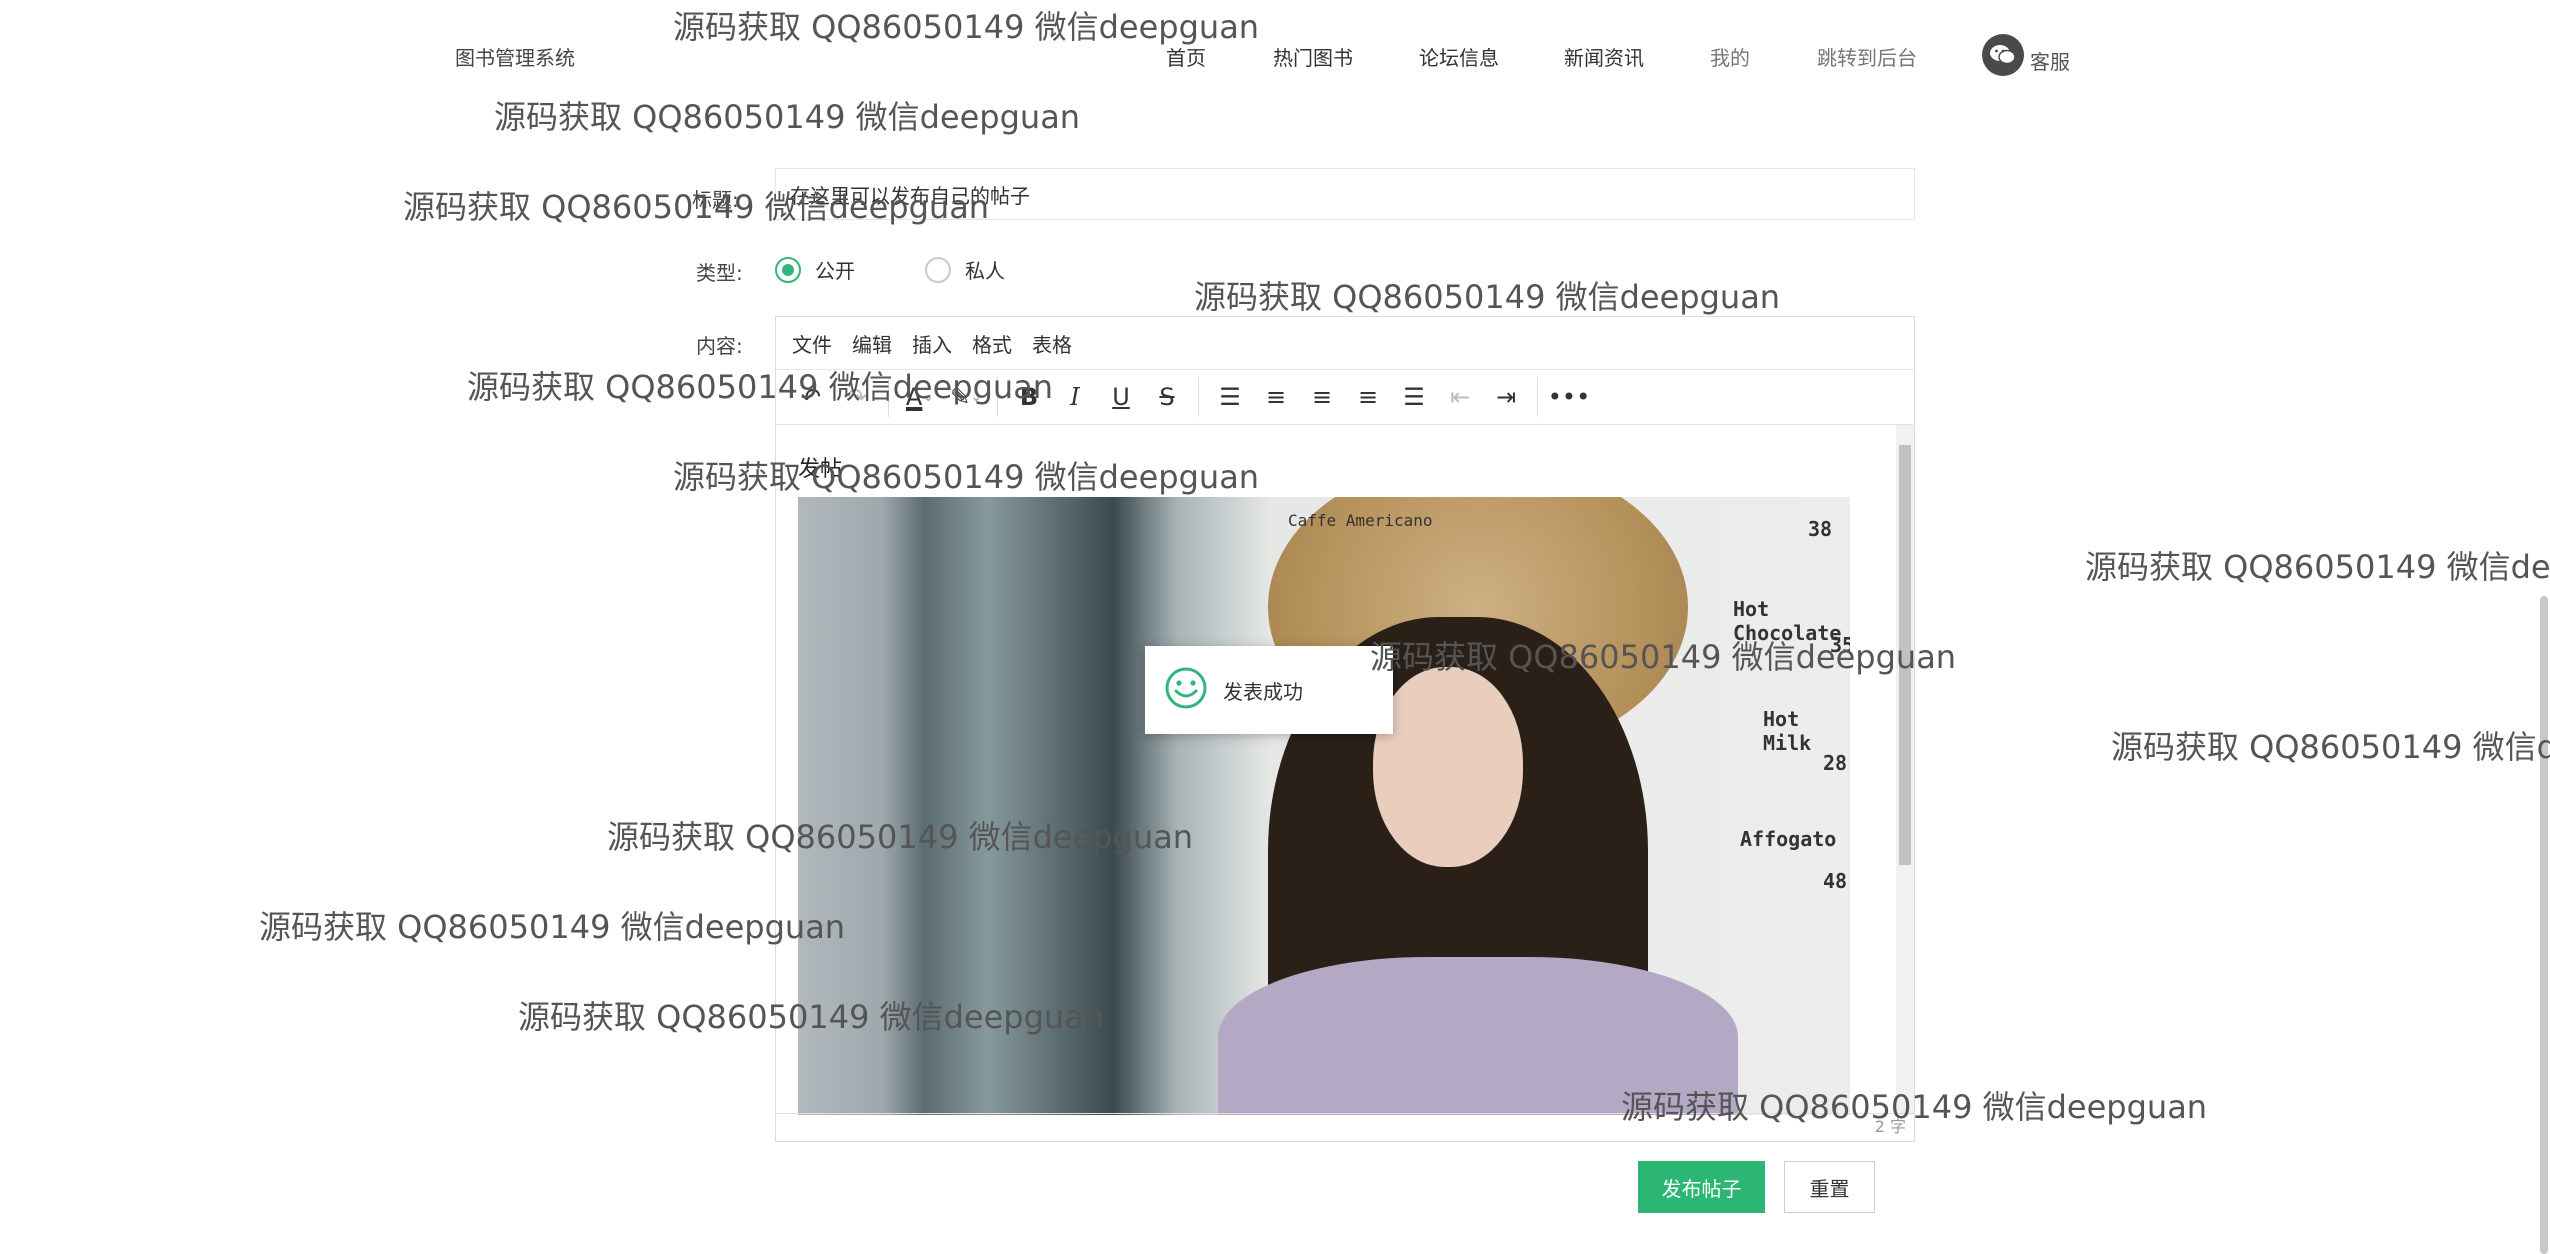 The width and height of the screenshot is (2550, 1254). What do you see at coordinates (719, 273) in the screenshot?
I see `type-label: 类型:` at bounding box center [719, 273].